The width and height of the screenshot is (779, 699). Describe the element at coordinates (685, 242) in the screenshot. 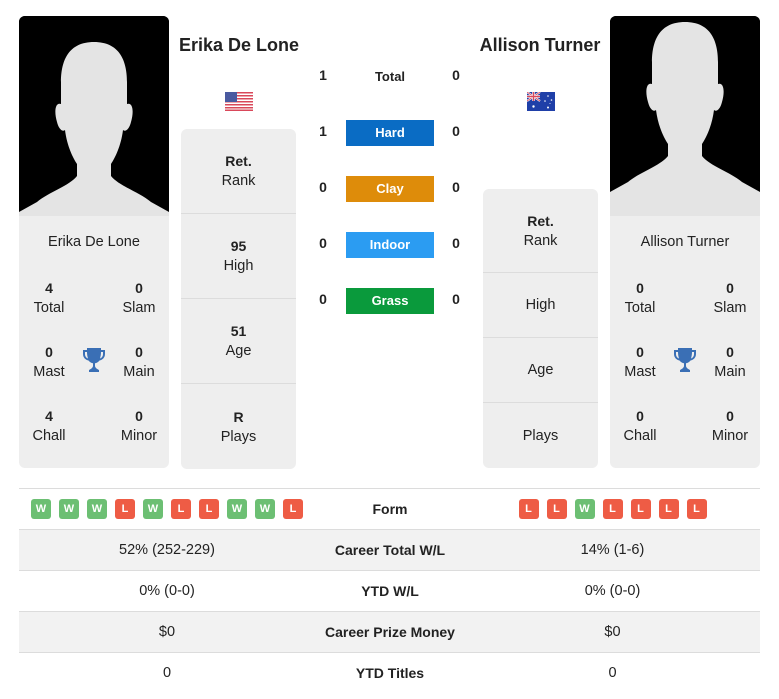

I see `player2-card-name: Allison Turner` at that location.